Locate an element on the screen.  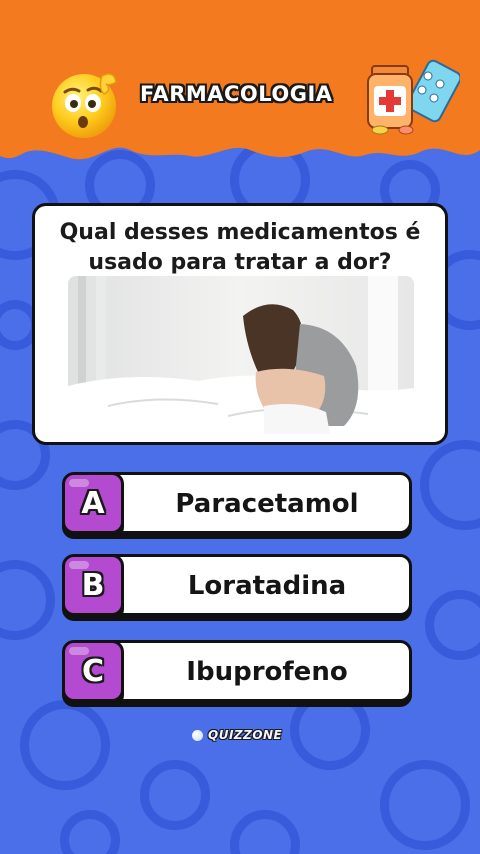
answer-letter: C is located at coordinates (93, 671).